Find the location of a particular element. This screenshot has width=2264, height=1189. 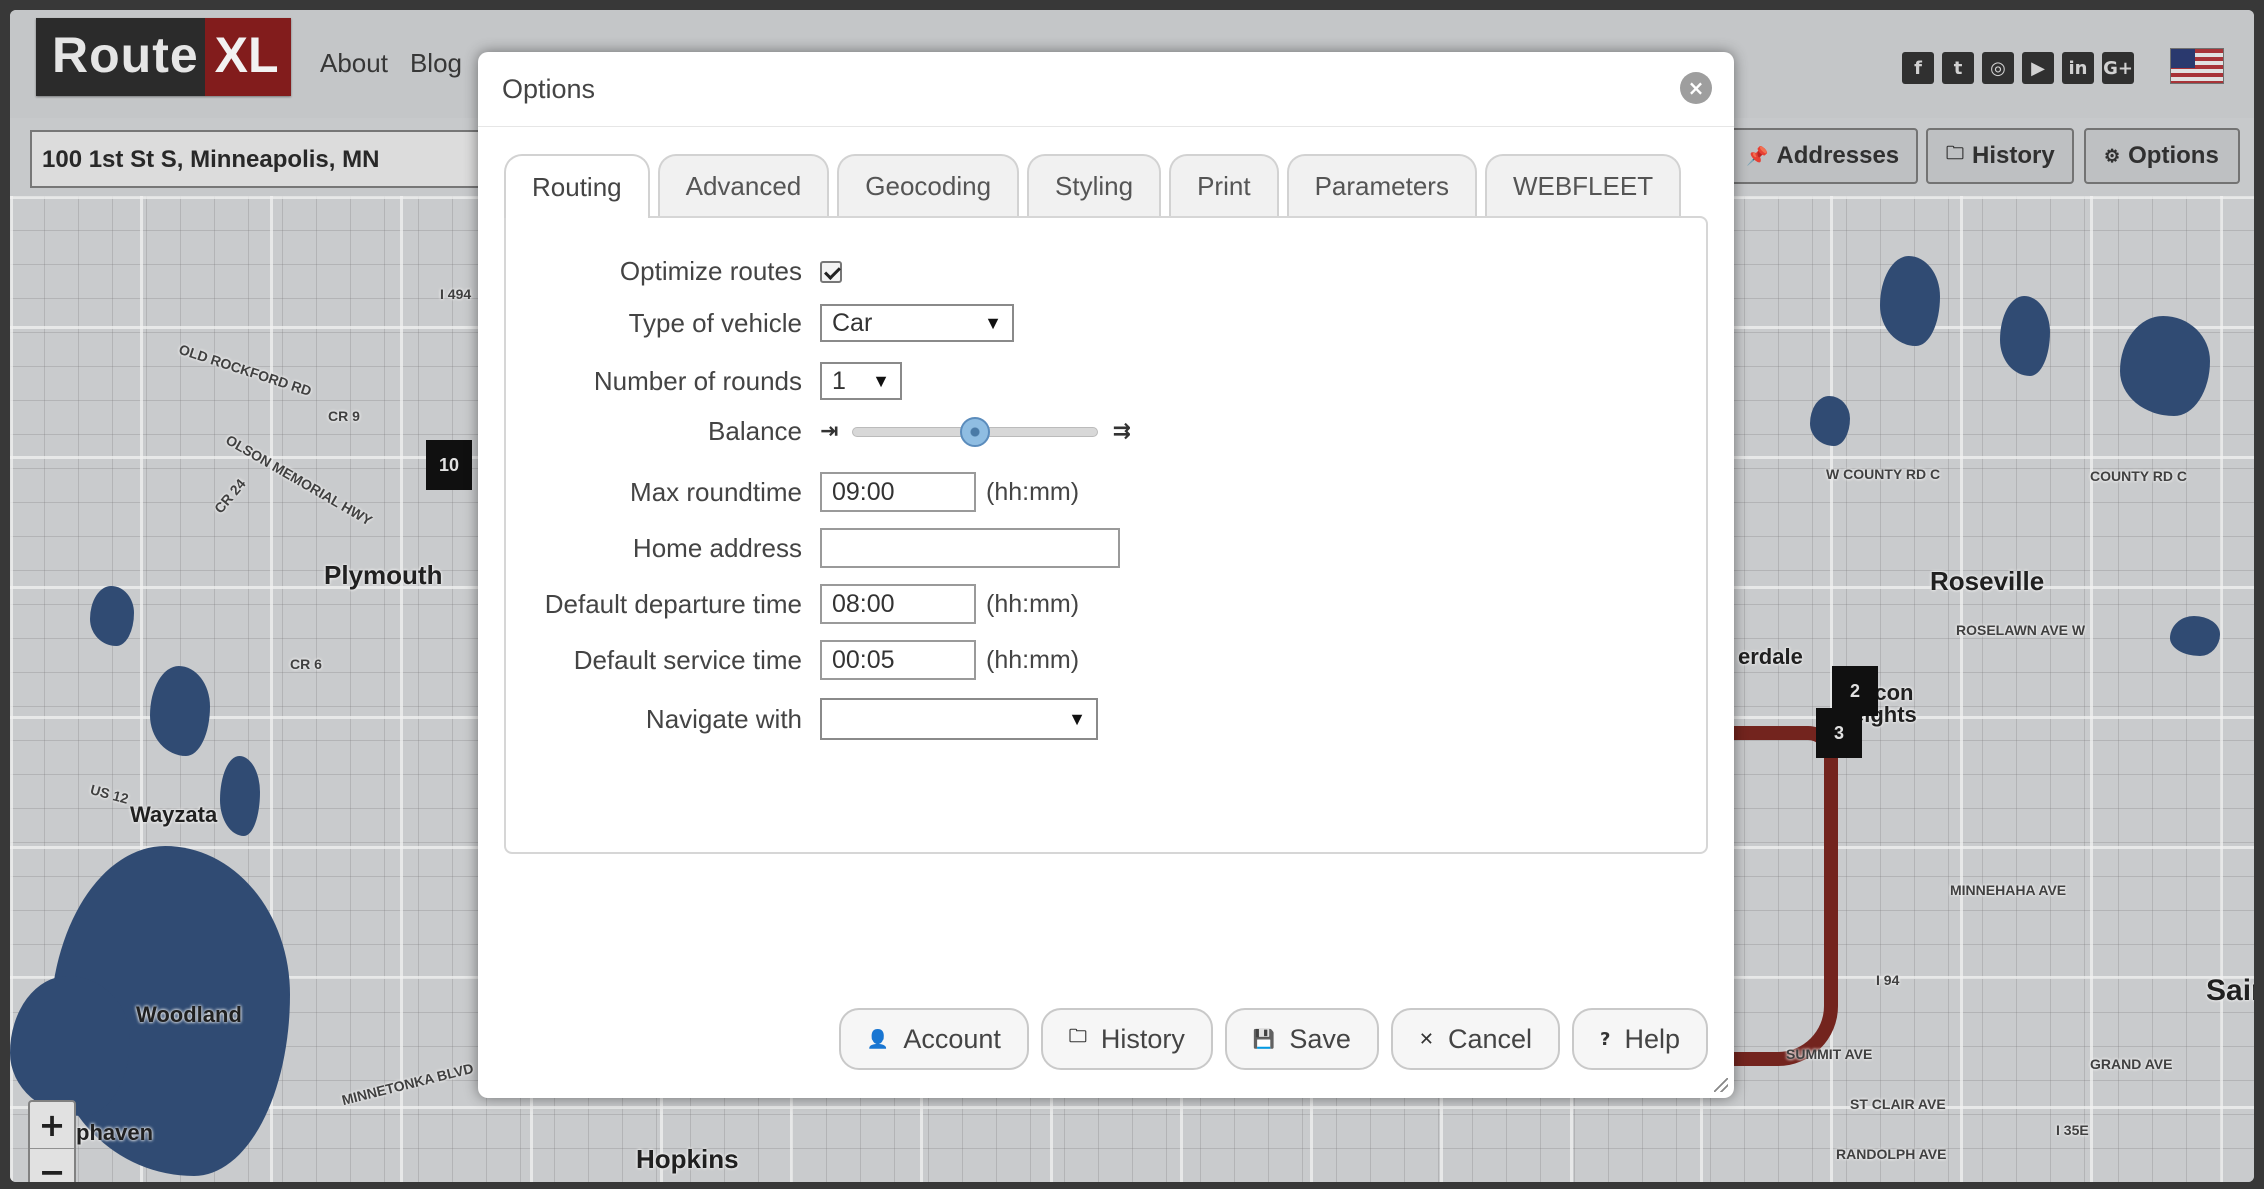

service-row: Default service time (hh:mm) is located at coordinates (792, 660).